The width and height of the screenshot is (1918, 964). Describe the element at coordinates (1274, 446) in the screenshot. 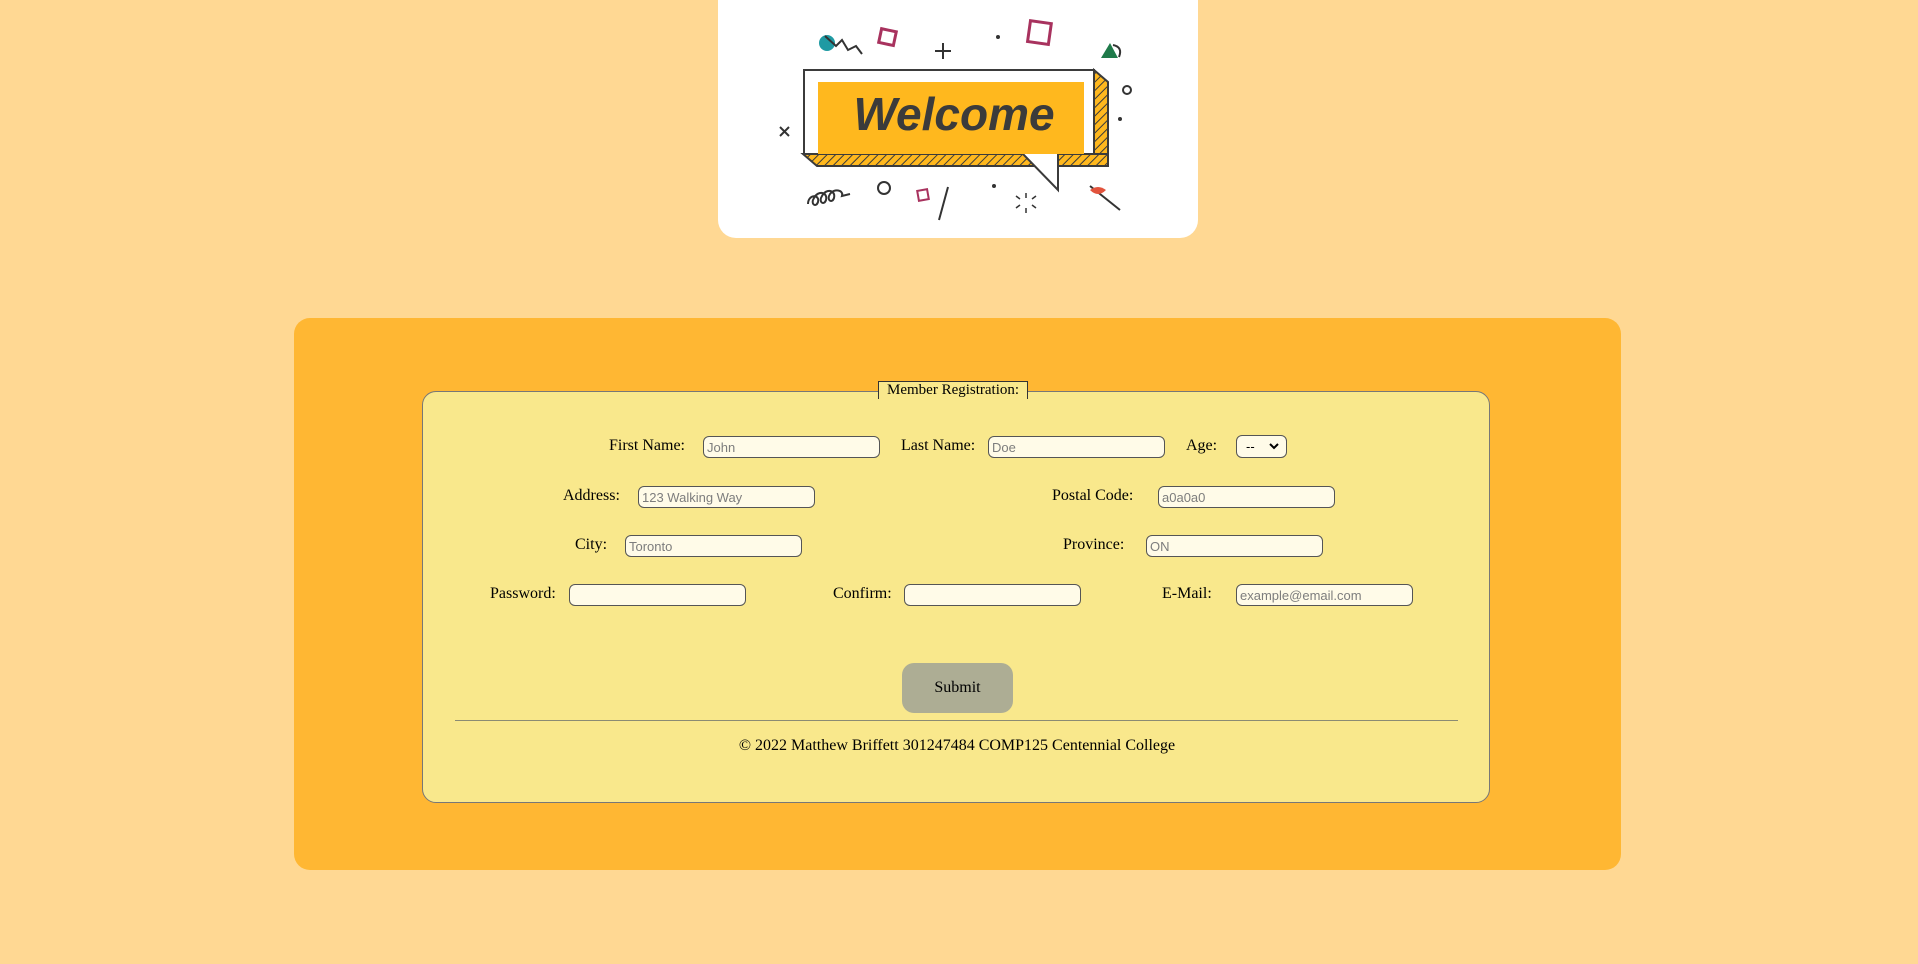

I see `chevron-down-icon` at that location.